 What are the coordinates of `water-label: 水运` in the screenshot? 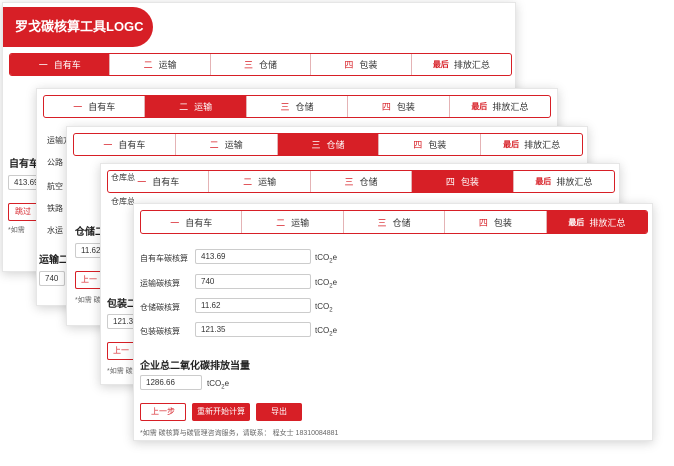 It's located at (55, 230).